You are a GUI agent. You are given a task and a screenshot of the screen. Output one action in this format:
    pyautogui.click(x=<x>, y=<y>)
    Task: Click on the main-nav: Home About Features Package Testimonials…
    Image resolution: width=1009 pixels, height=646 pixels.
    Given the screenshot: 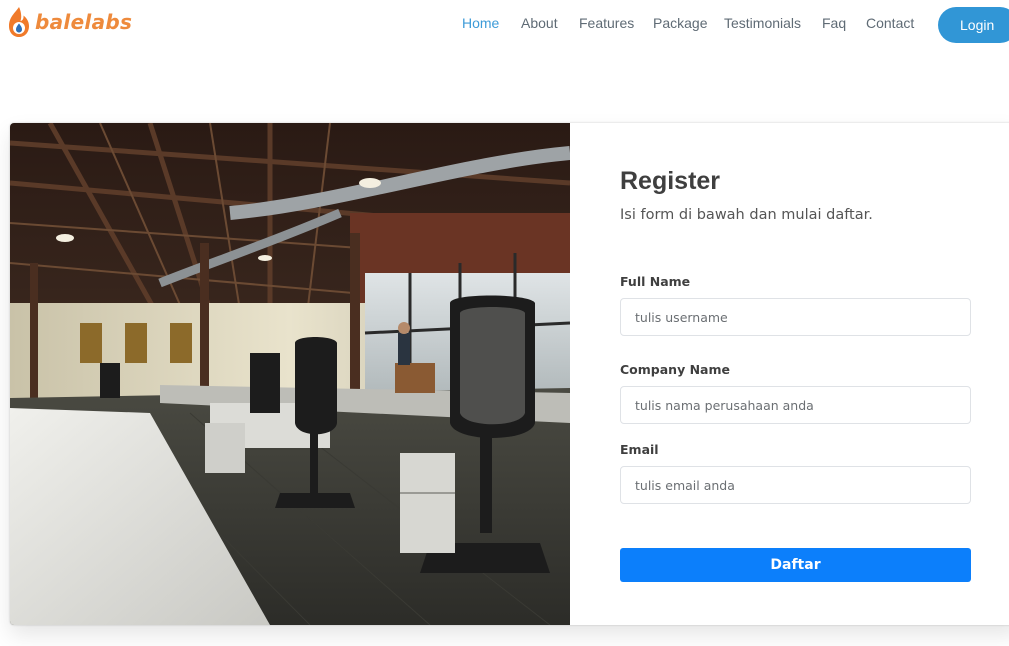 What is the action you would take?
    pyautogui.click(x=504, y=25)
    